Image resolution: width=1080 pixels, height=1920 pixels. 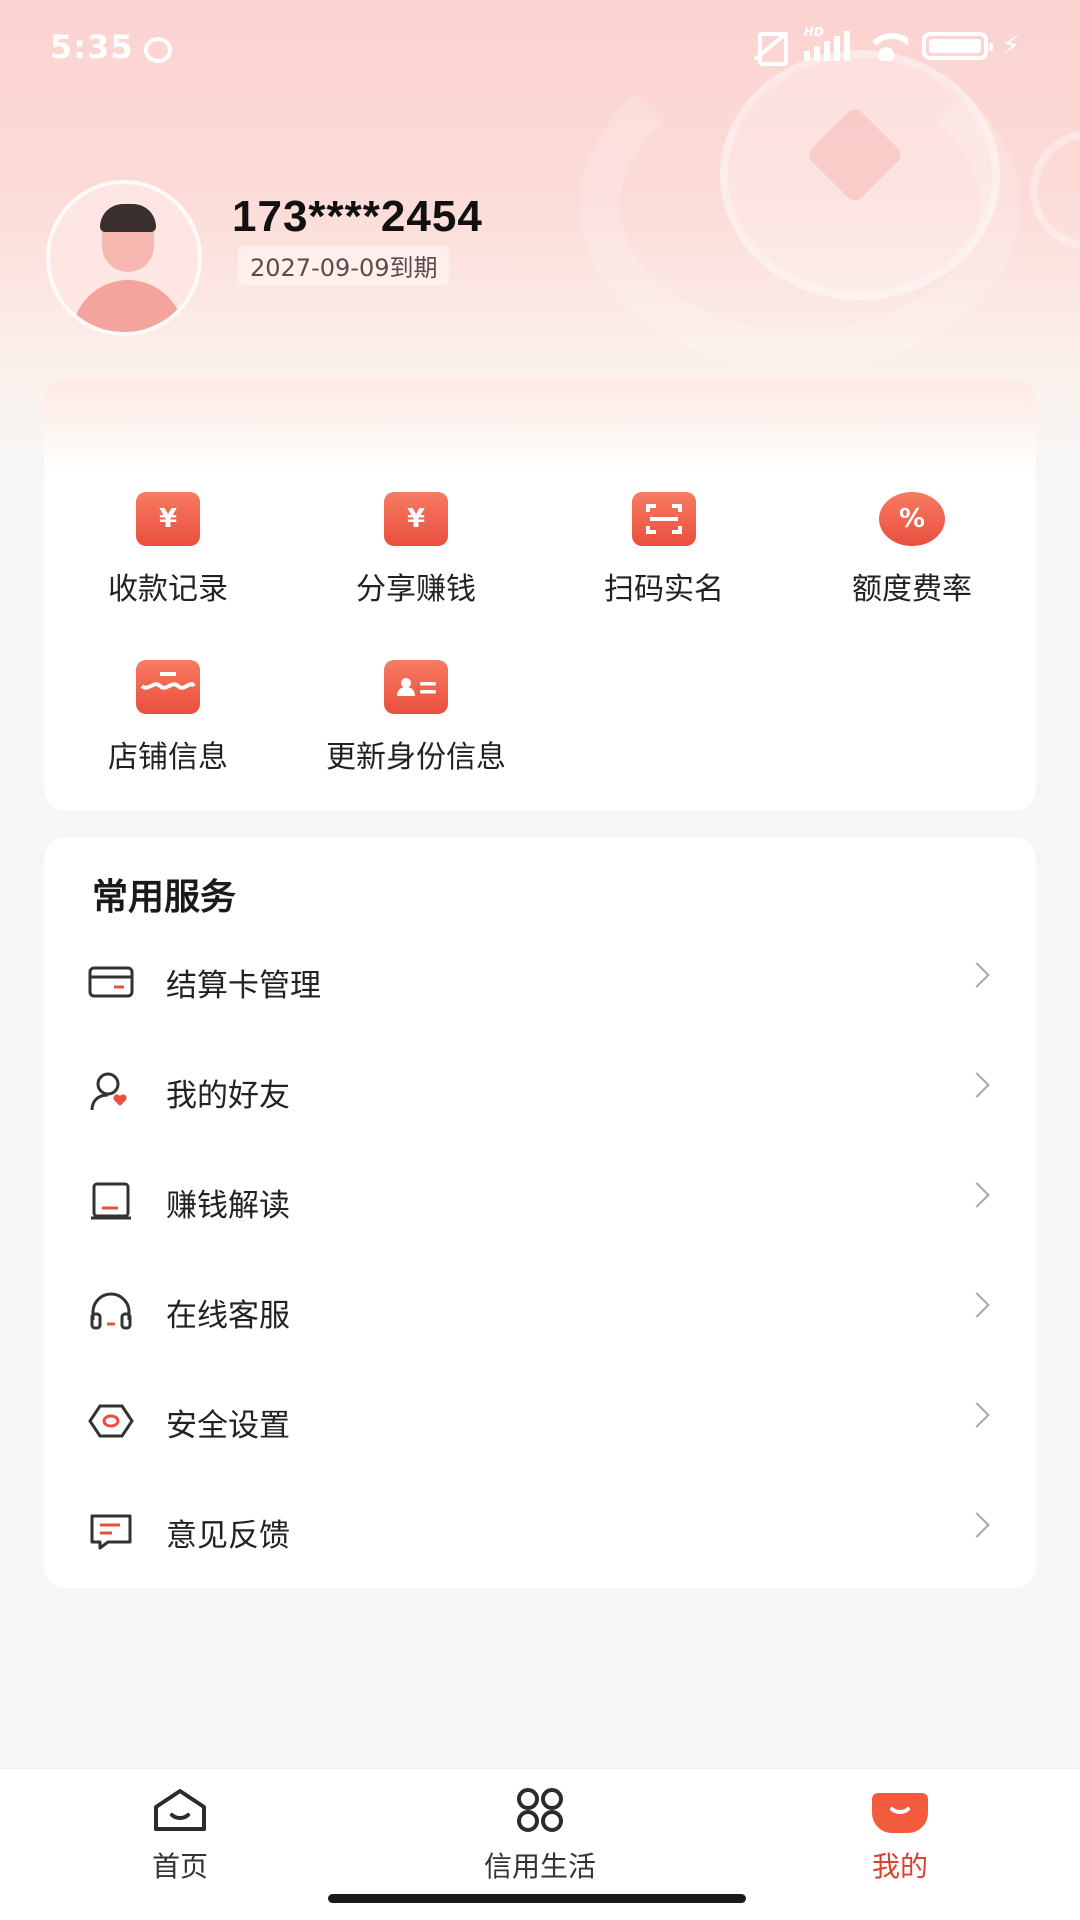 I want to click on charging-icon: ⚡, so click(x=1010, y=46).